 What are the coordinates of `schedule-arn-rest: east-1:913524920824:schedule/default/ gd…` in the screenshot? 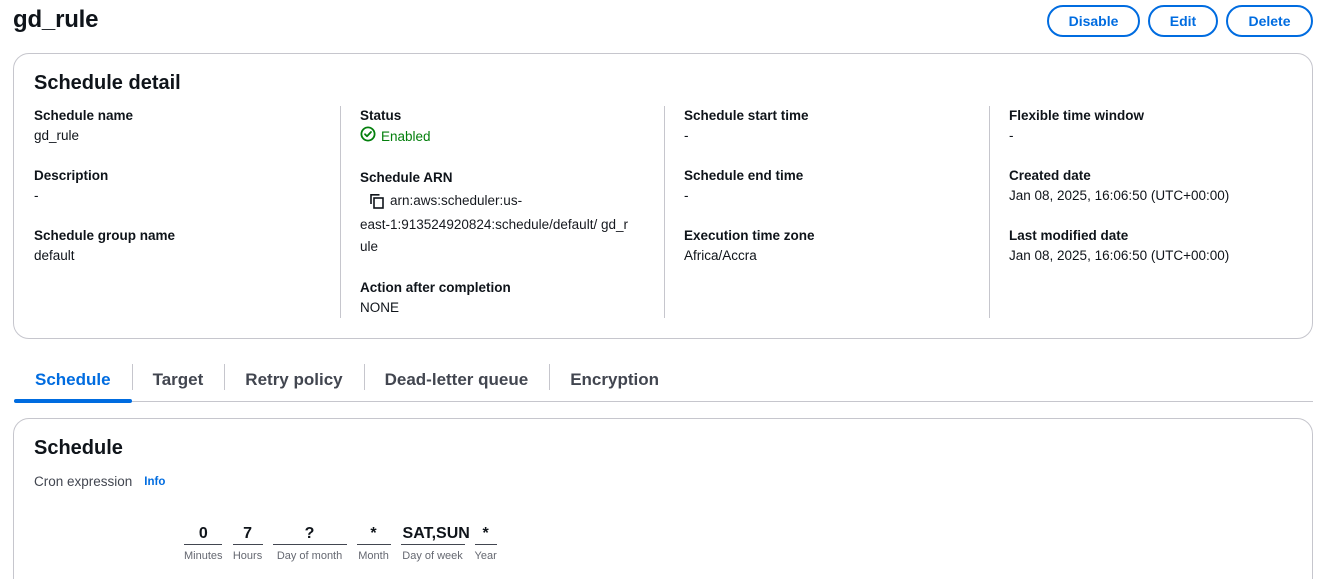 It's located at (494, 235).